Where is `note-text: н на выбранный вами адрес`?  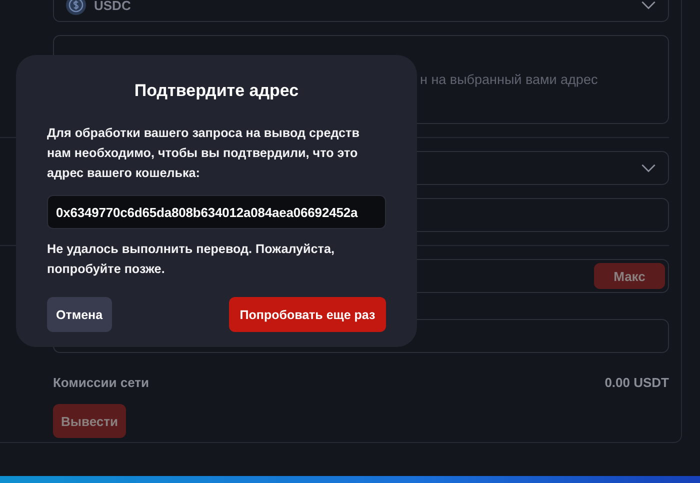 note-text: н на выбранный вами адрес is located at coordinates (509, 79).